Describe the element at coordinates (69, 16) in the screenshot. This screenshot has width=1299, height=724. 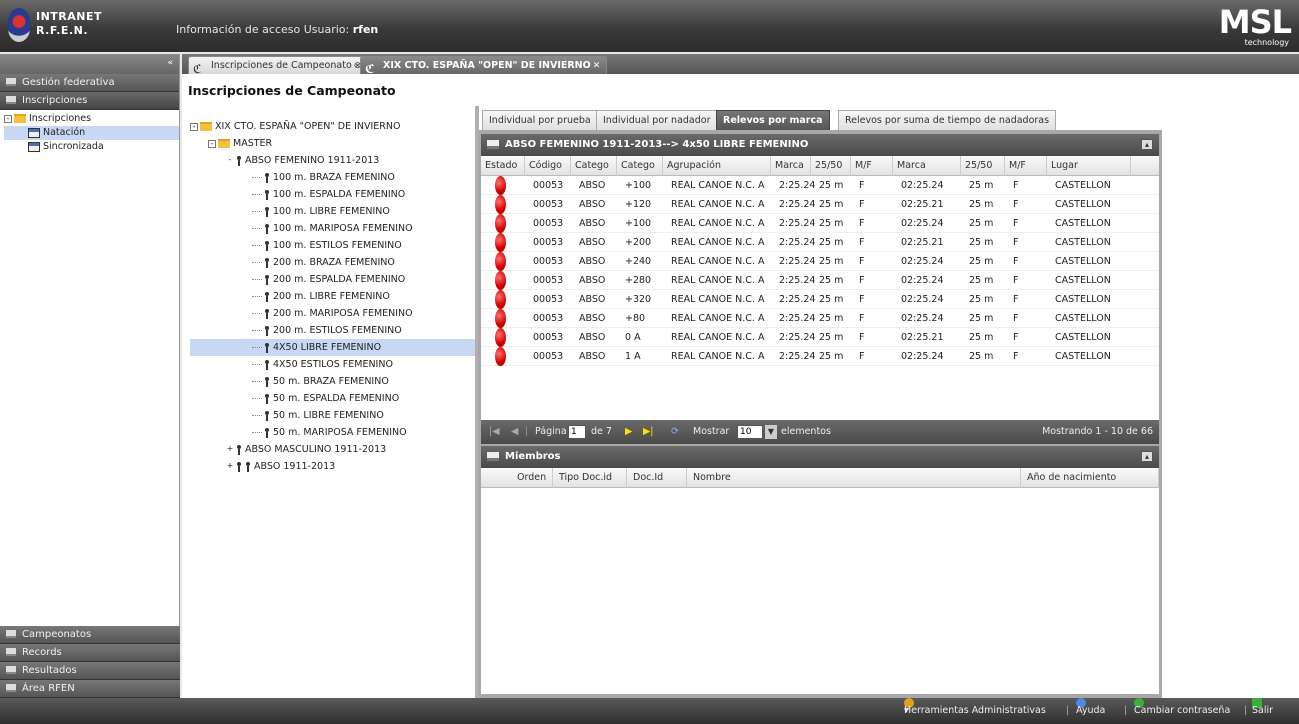
I see `brand-line1: INTRANET` at that location.